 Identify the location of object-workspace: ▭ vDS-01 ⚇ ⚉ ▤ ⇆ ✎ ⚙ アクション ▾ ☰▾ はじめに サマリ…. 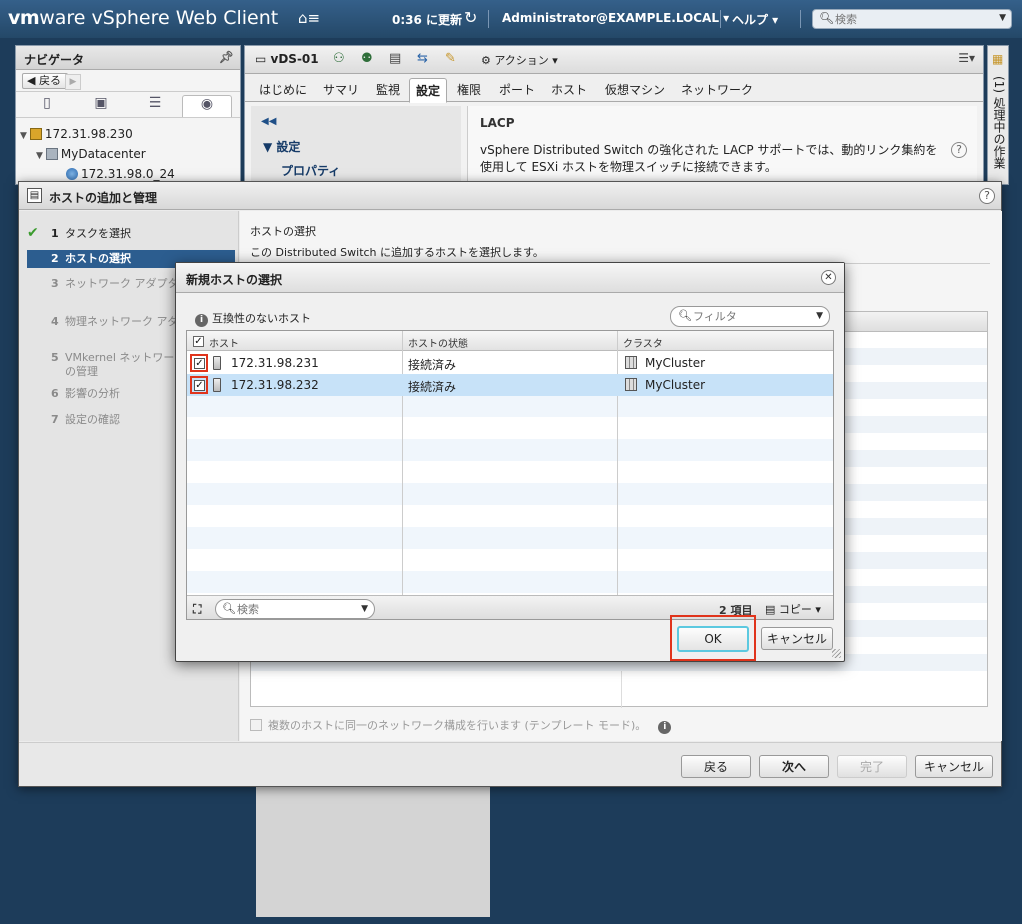
(614, 115).